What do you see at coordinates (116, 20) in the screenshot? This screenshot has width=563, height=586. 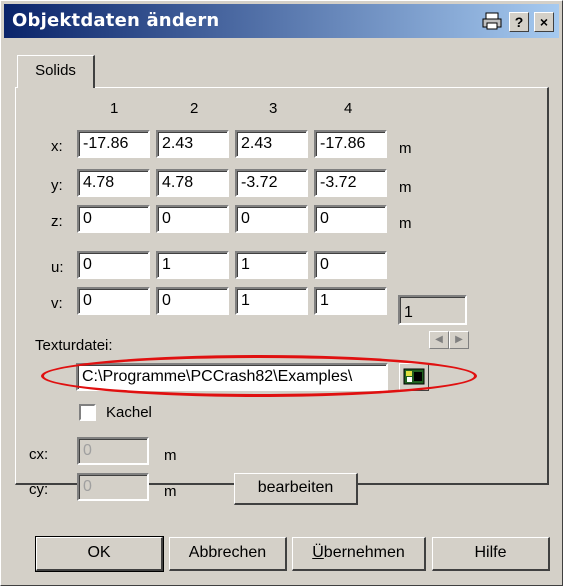 I see `window-title: Objektdaten ändern` at bounding box center [116, 20].